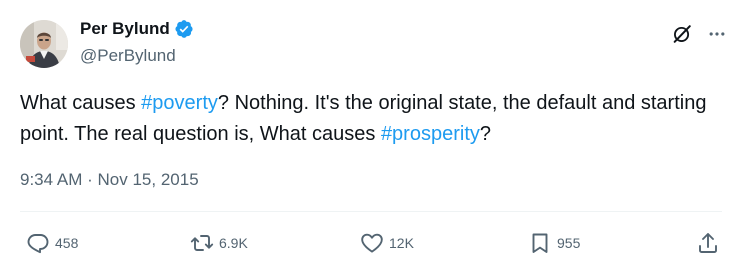  I want to click on more-dots-icon, so click(717, 34).